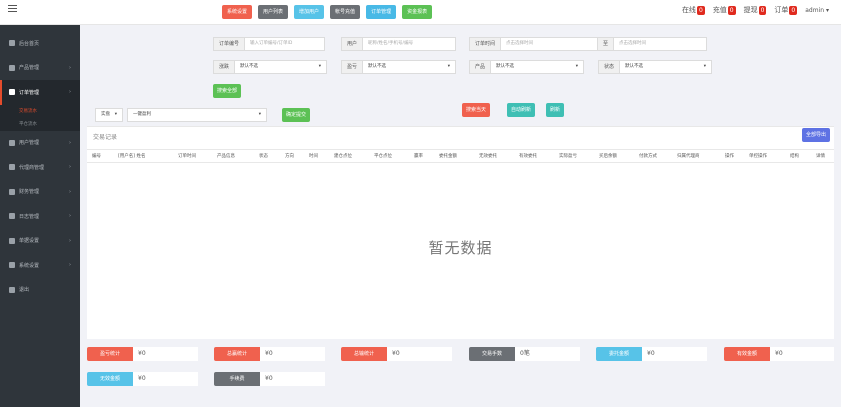 The height and width of the screenshot is (407, 841). What do you see at coordinates (29, 192) in the screenshot?
I see `sidebar-item-label: 财务管理` at bounding box center [29, 192].